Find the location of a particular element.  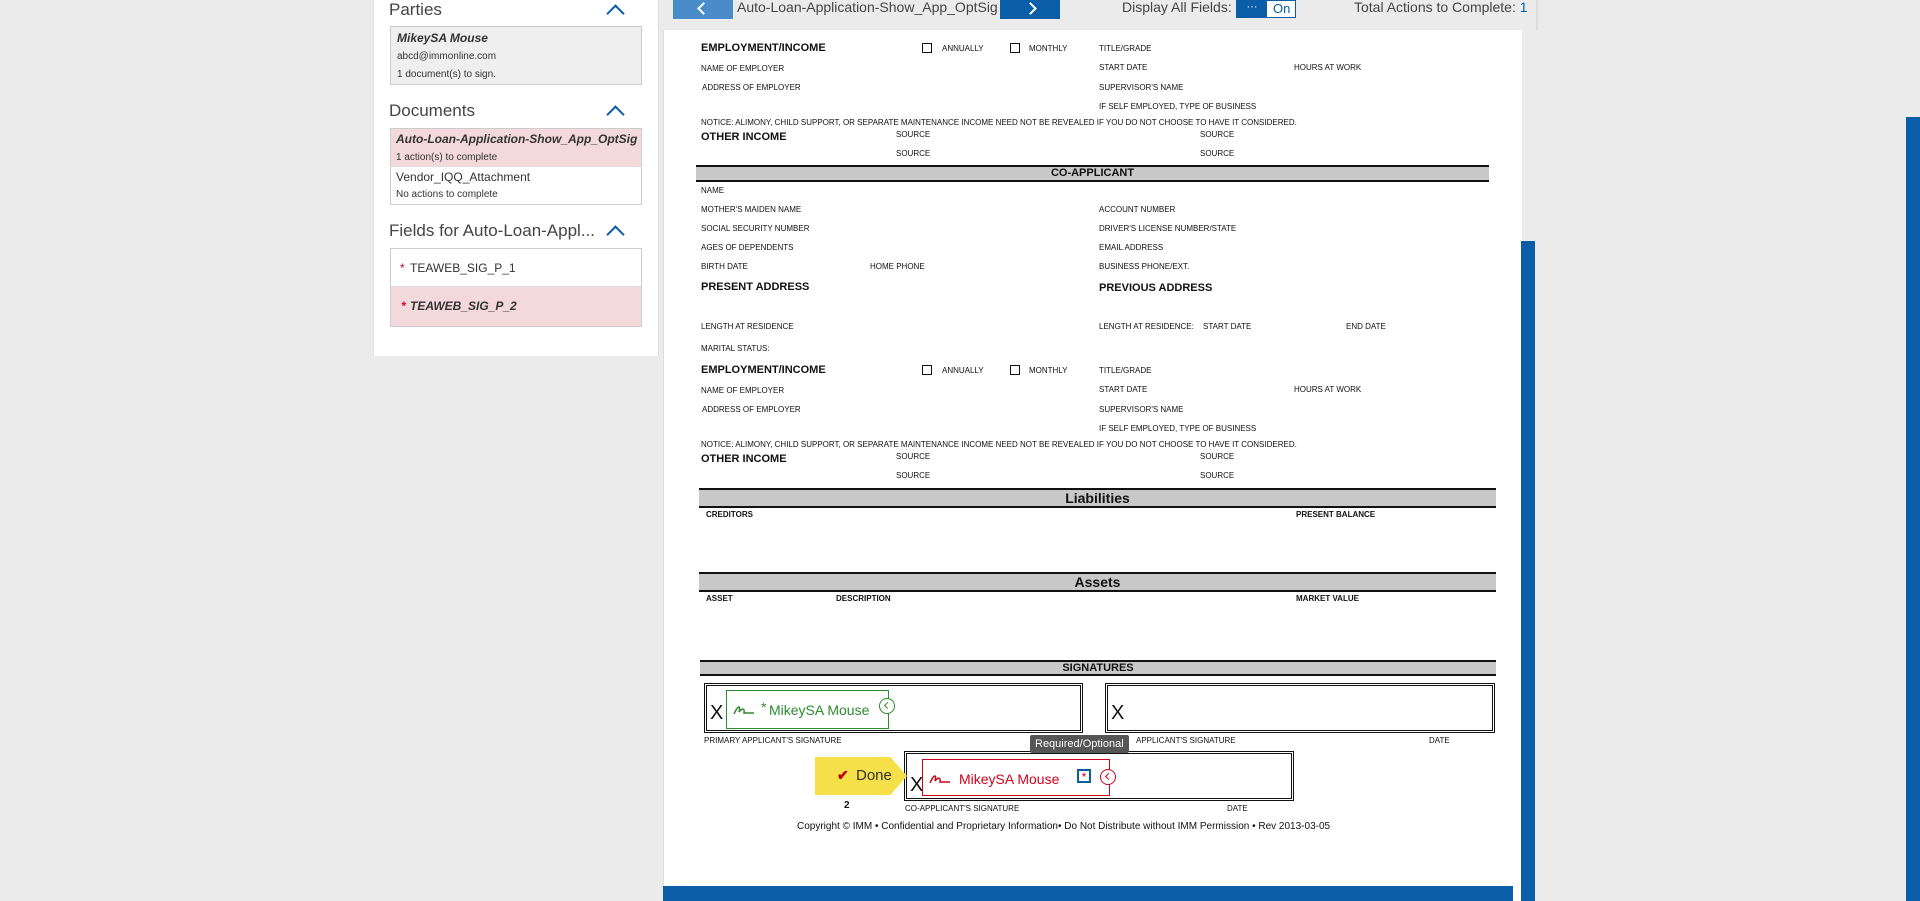

mothers-maiden-label: MOTHER'S MAIDEN NAME is located at coordinates (751, 209).